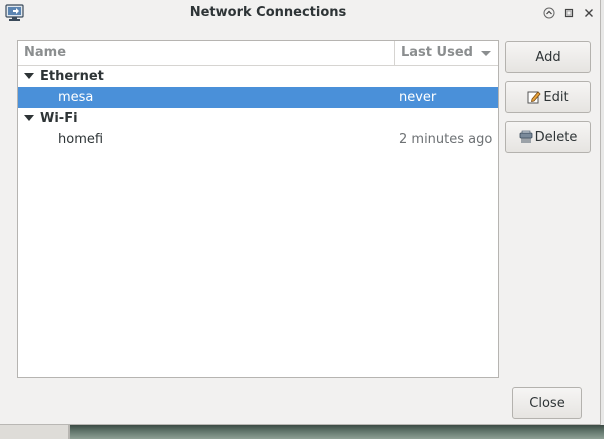 This screenshot has height=439, width=604. What do you see at coordinates (486, 53) in the screenshot?
I see `sort-descending-icon` at bounding box center [486, 53].